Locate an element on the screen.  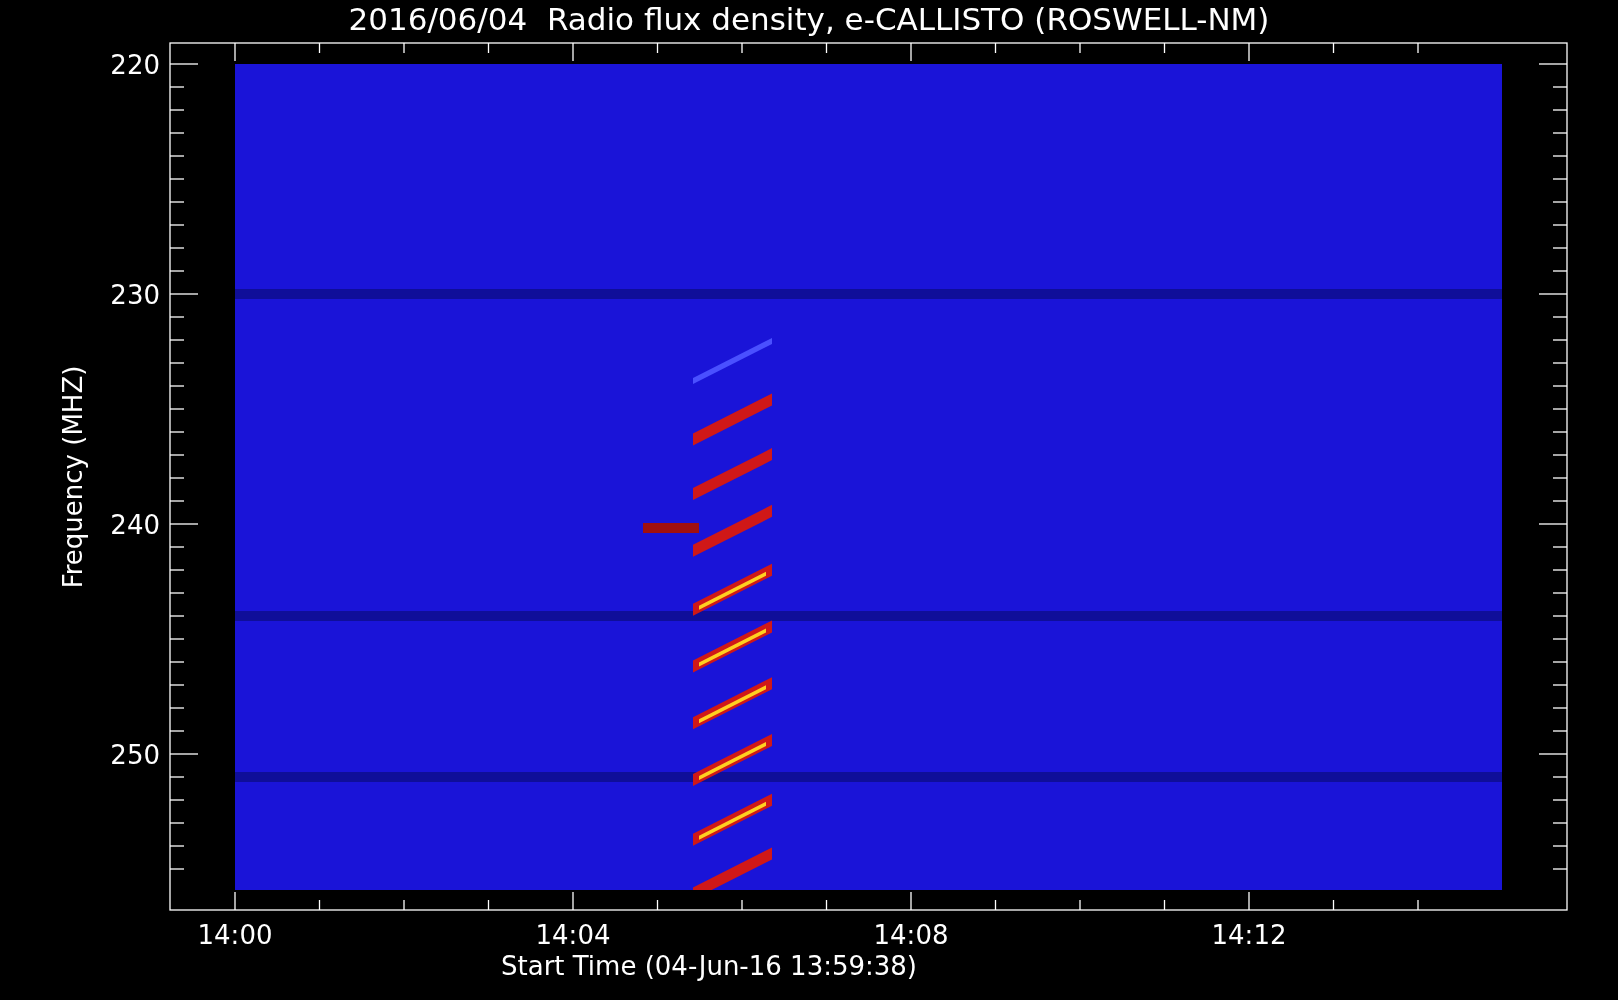
axis-label: Start Time (04-Jun-16 13:59:38) is located at coordinates (709, 966).